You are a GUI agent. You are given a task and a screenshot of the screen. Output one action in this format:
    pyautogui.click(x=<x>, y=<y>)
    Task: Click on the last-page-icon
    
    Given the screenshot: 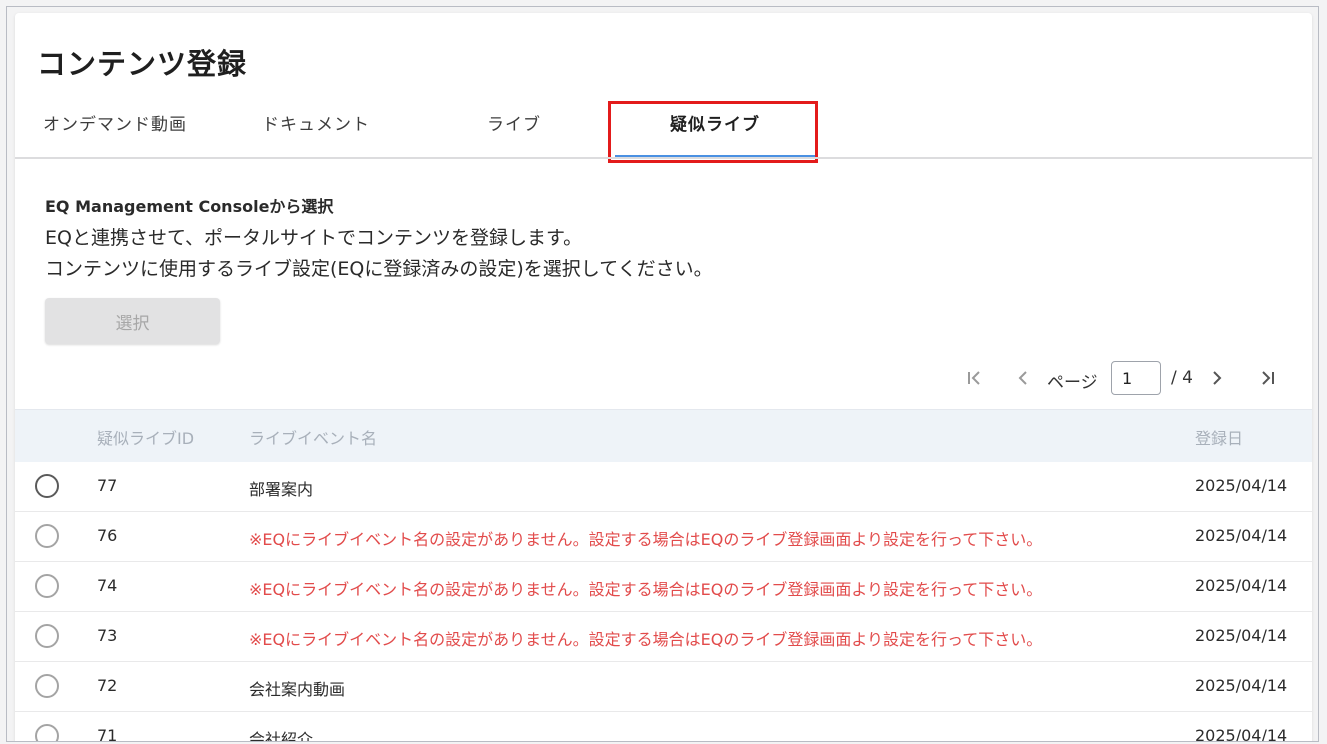 What is the action you would take?
    pyautogui.click(x=1267, y=379)
    